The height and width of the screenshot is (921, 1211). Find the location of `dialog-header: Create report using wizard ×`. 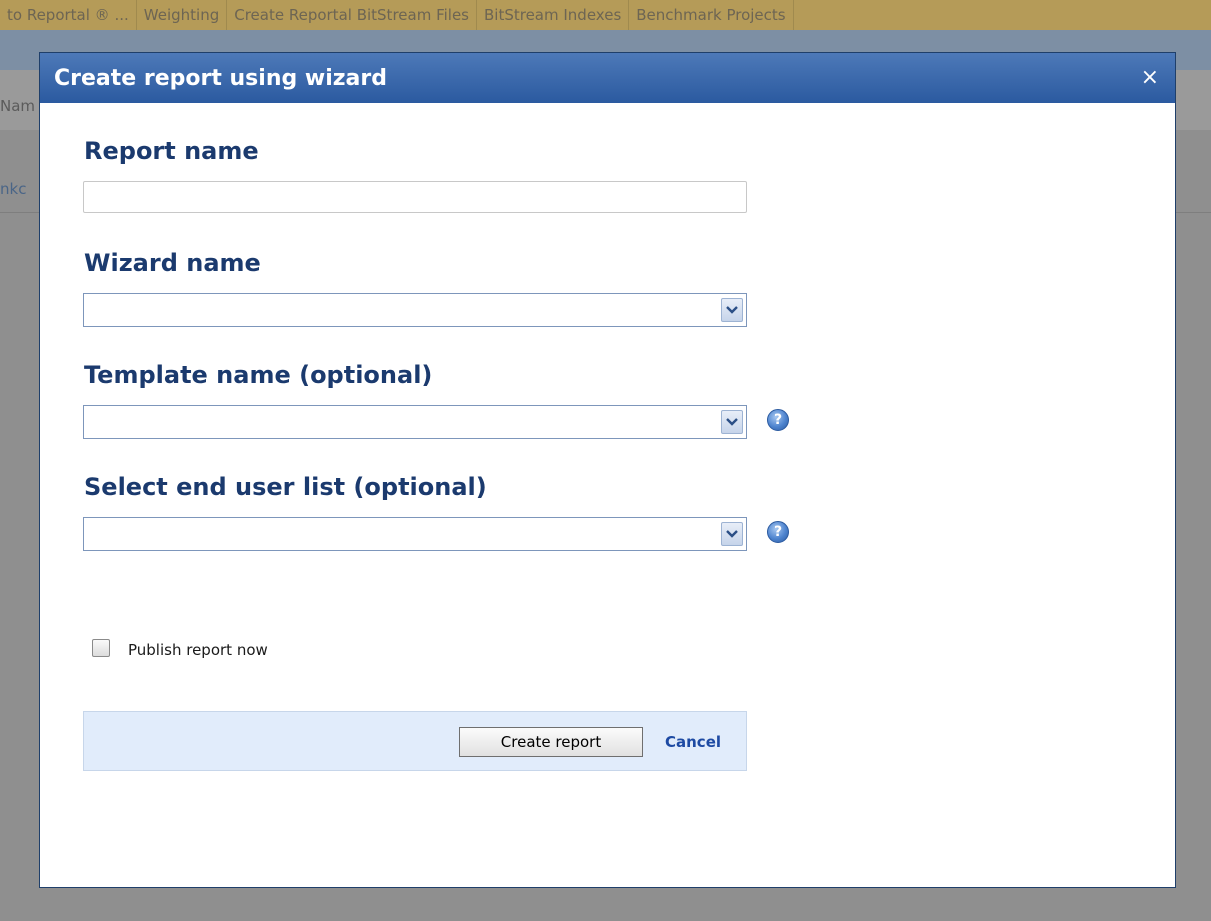

dialog-header: Create report using wizard × is located at coordinates (607, 78).